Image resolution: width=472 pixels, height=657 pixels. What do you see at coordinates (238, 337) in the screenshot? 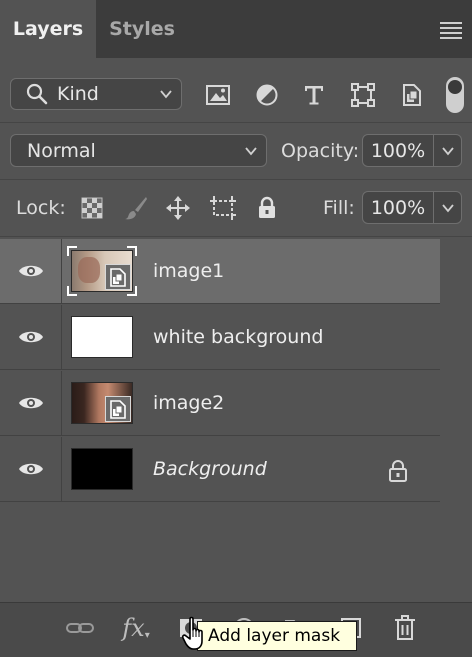
I see `layer-name: white background` at bounding box center [238, 337].